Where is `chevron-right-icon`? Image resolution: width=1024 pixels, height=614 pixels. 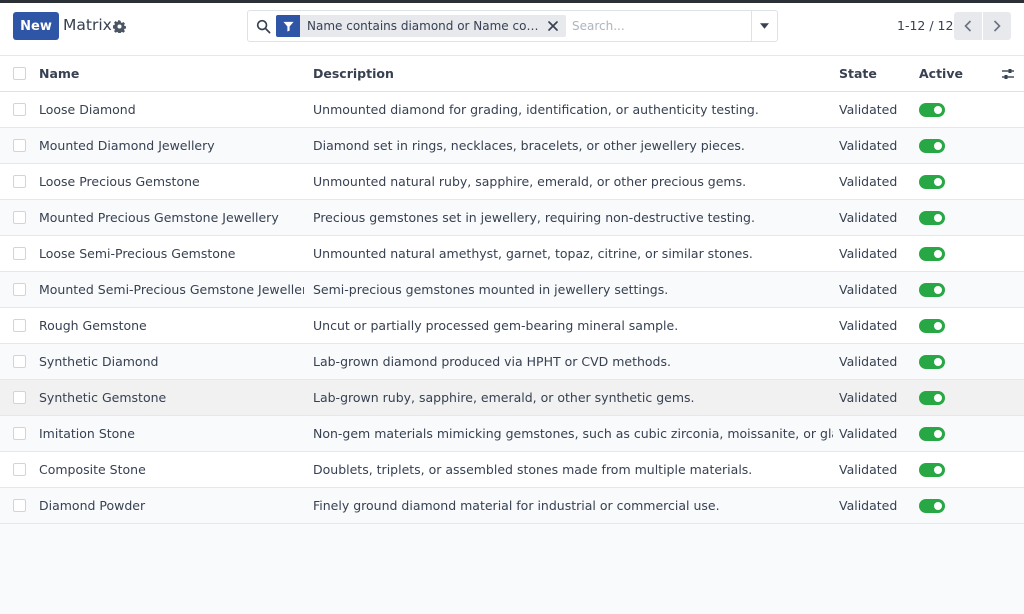
chevron-right-icon is located at coordinates (997, 26).